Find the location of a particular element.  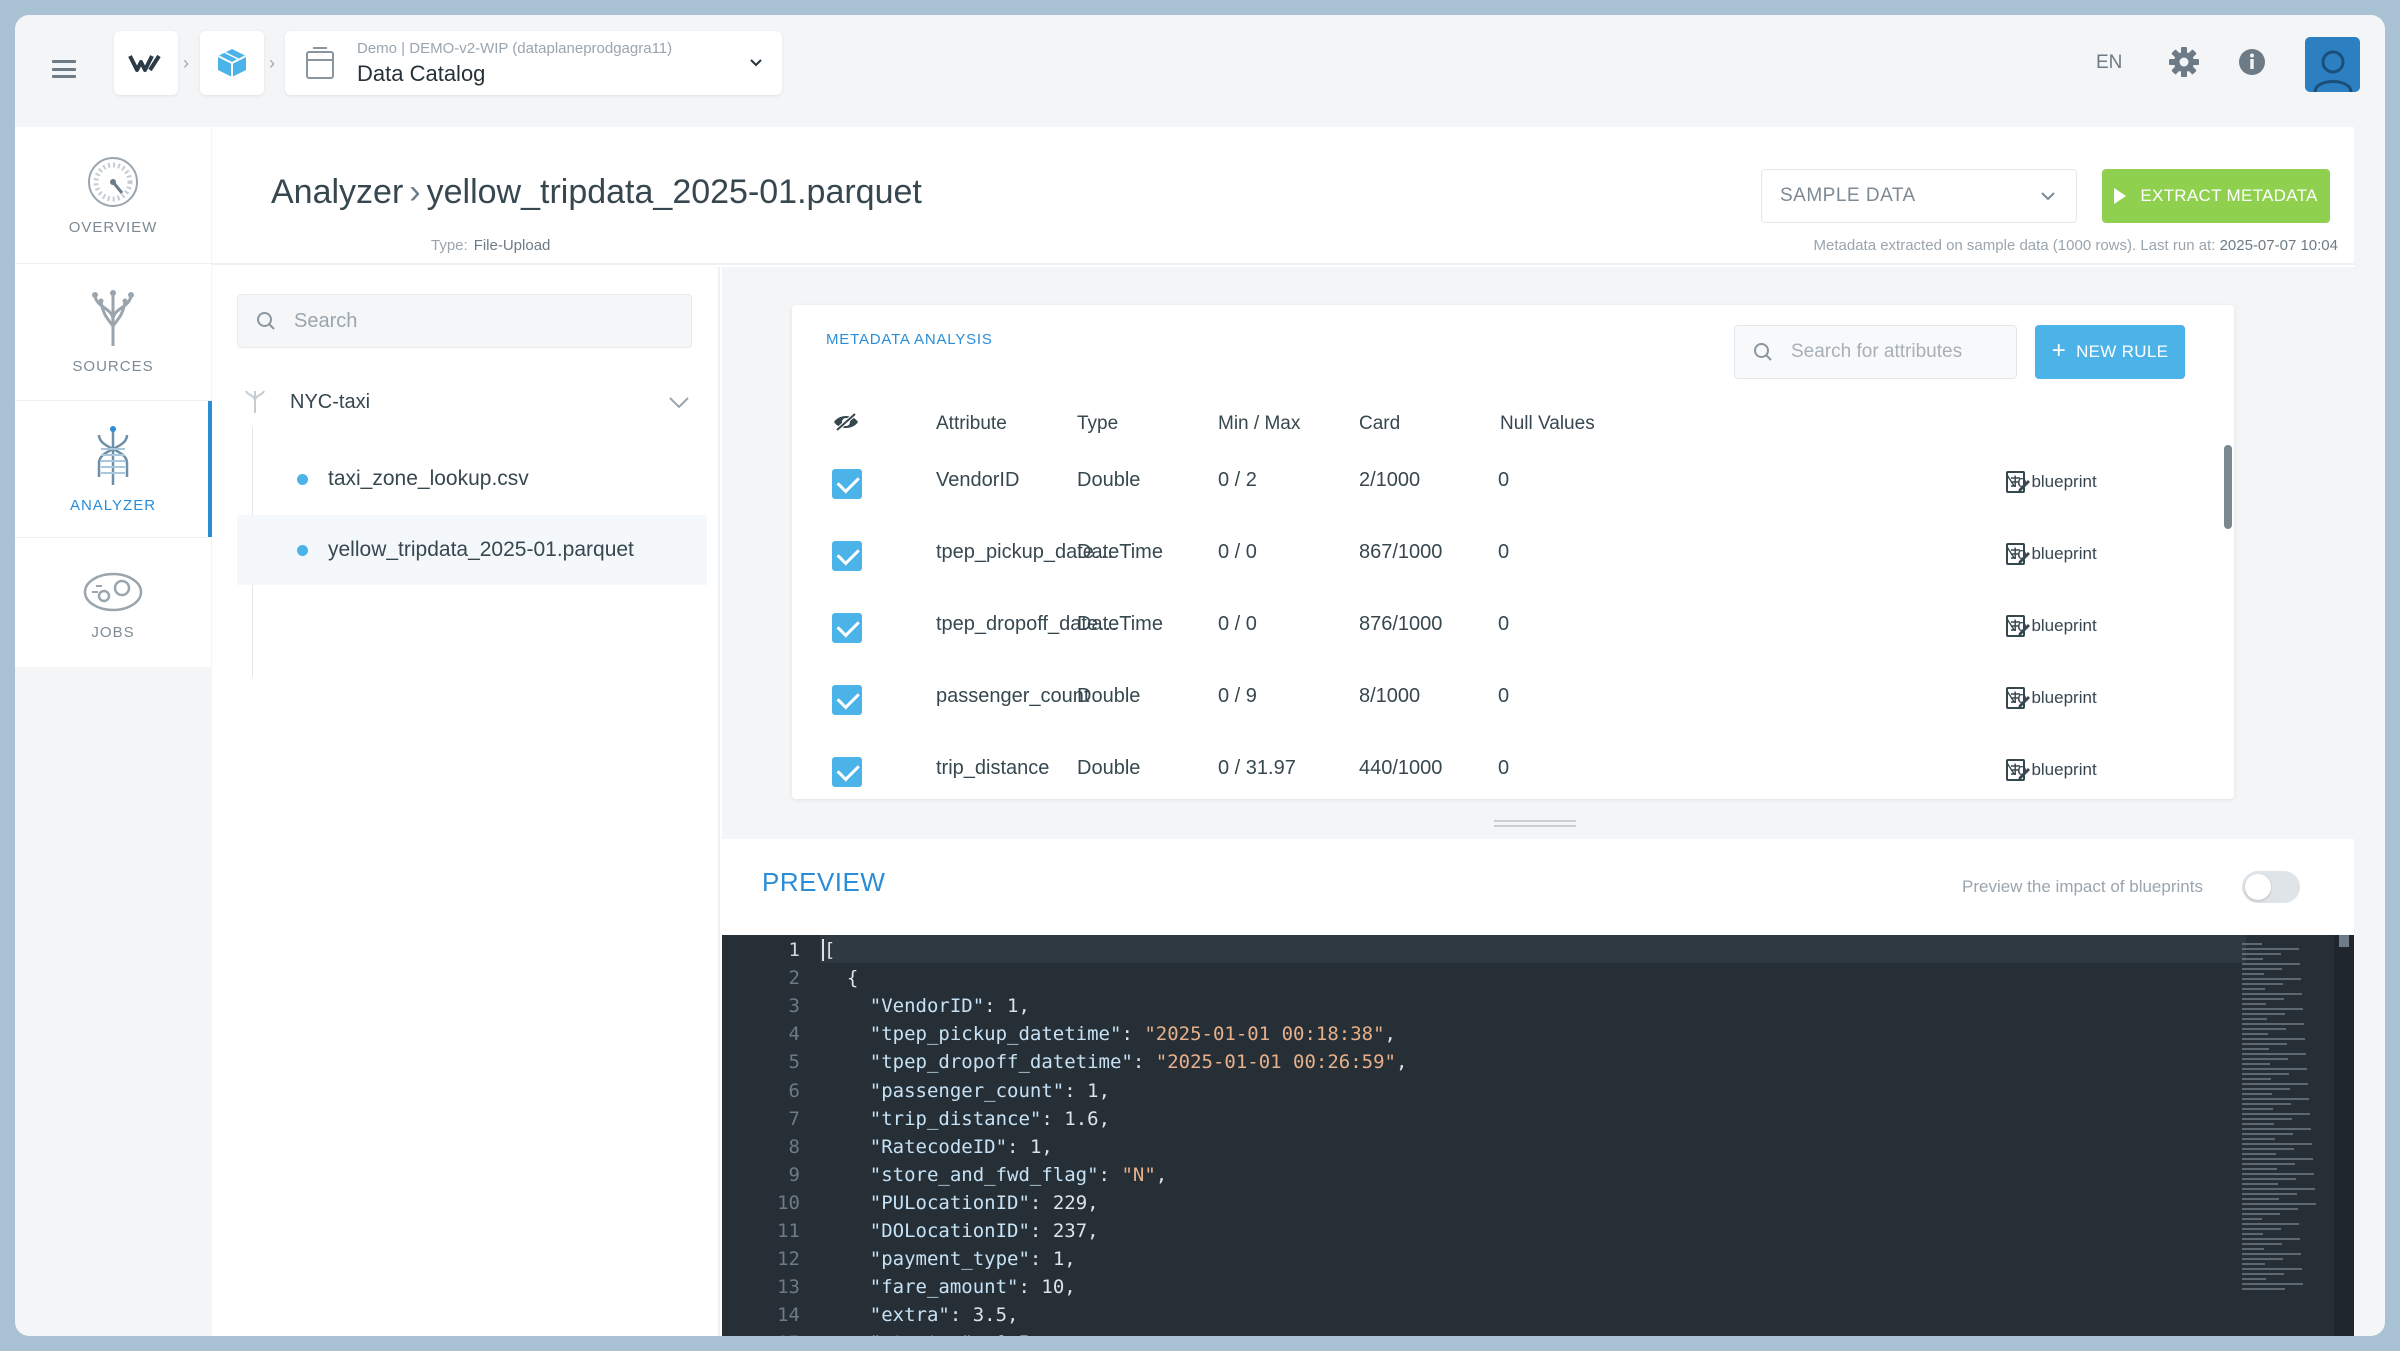

scrollbar is located at coordinates (2228, 487).